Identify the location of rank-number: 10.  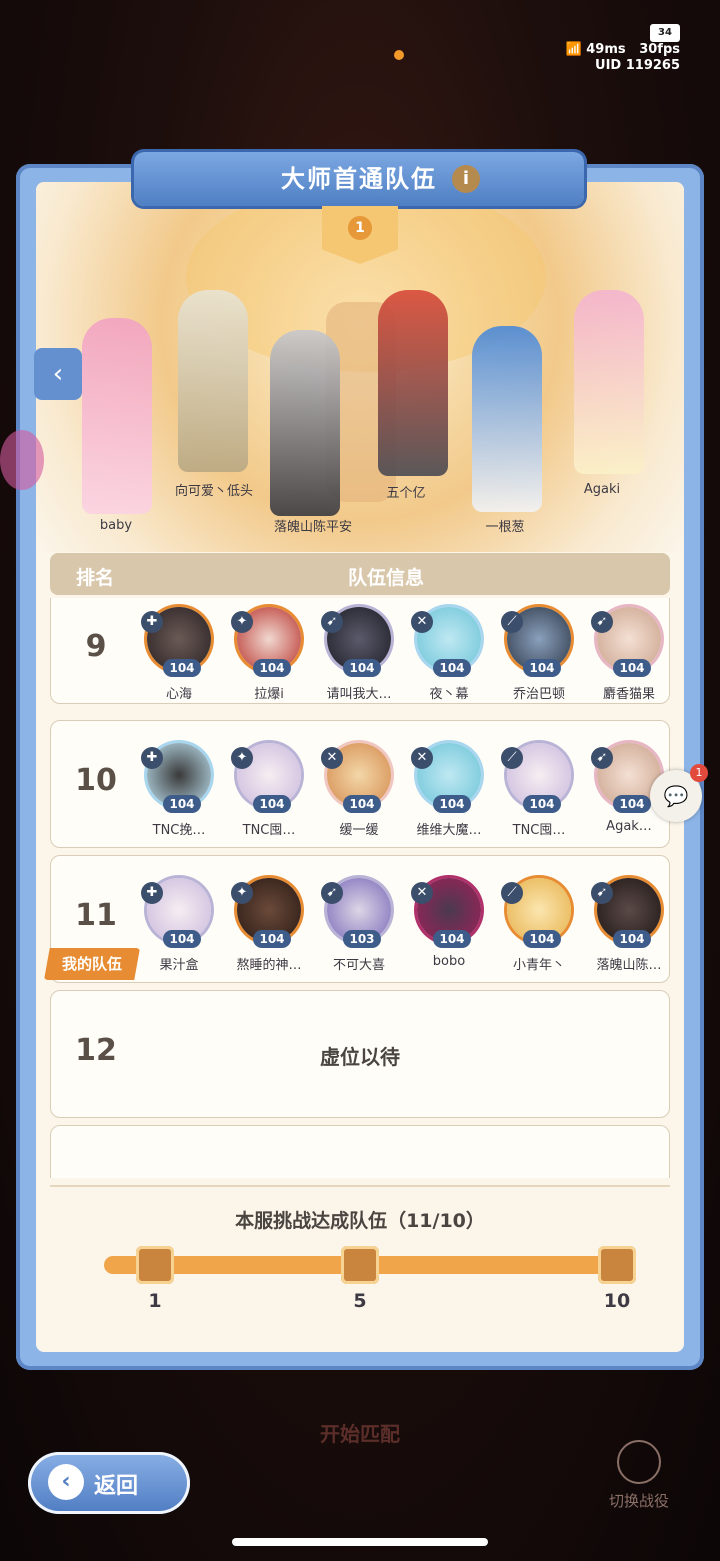
(96, 780).